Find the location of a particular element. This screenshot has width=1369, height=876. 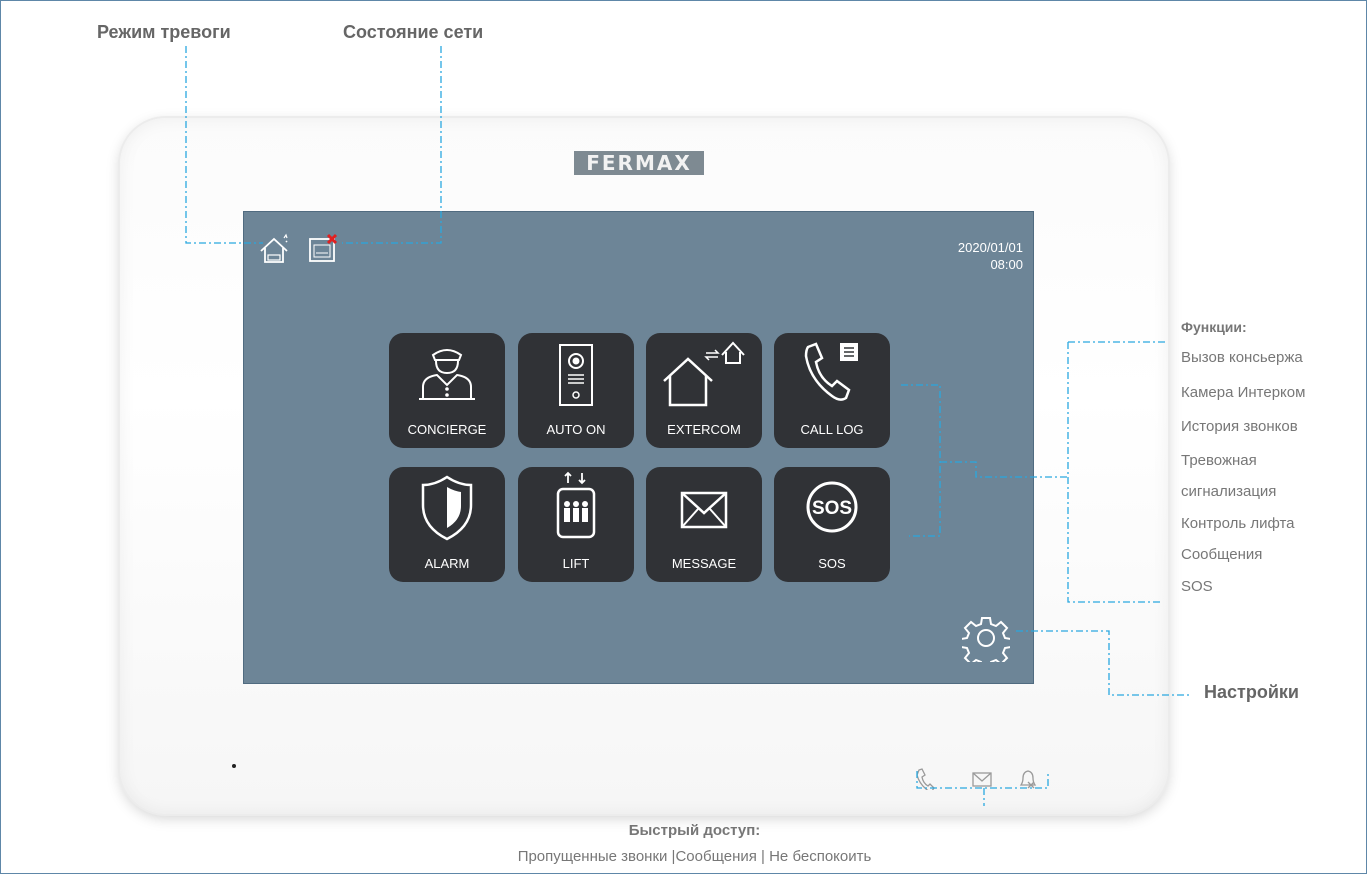

door-panel-icon is located at coordinates (576, 375).